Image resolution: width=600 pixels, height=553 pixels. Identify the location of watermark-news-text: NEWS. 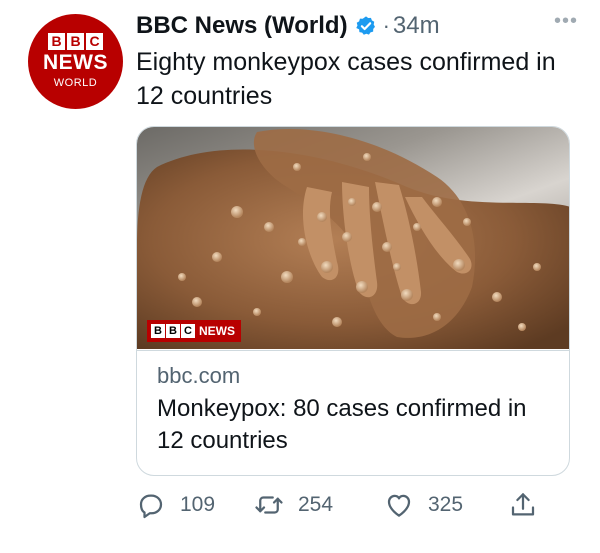
(217, 331).